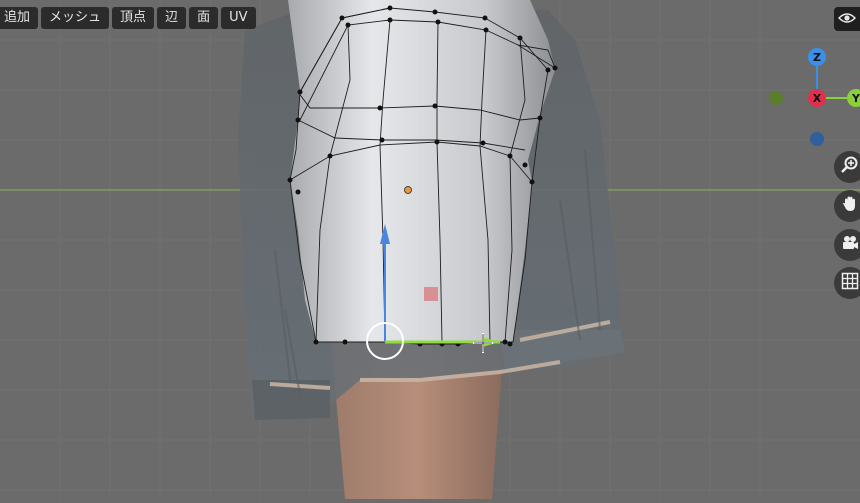 This screenshot has width=860, height=503. I want to click on pivot-marker, so click(431, 294).